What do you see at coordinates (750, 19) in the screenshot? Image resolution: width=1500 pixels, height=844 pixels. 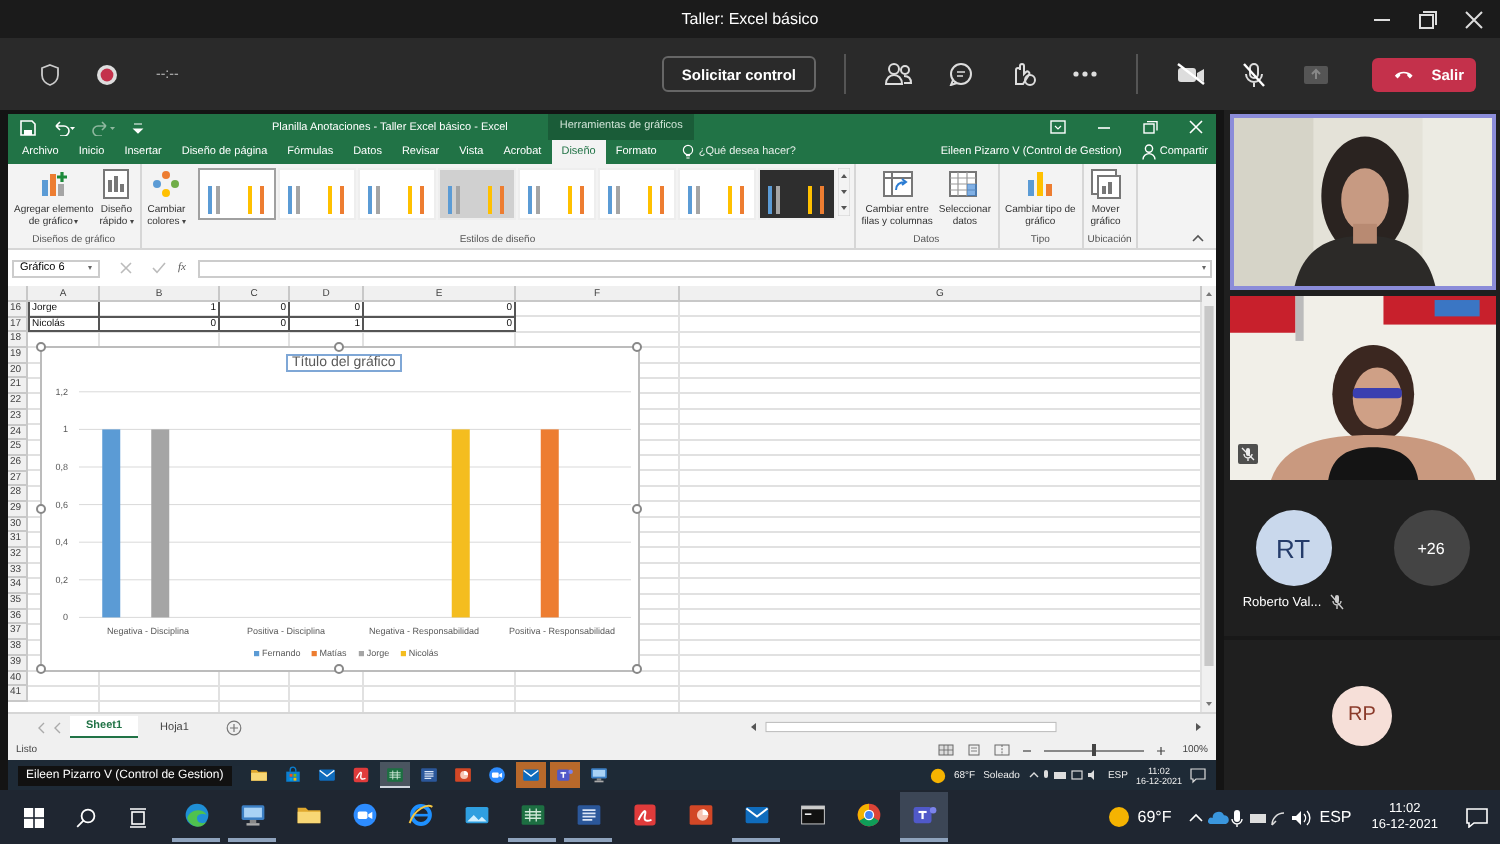 I see `window-title: Taller: Excel básico` at bounding box center [750, 19].